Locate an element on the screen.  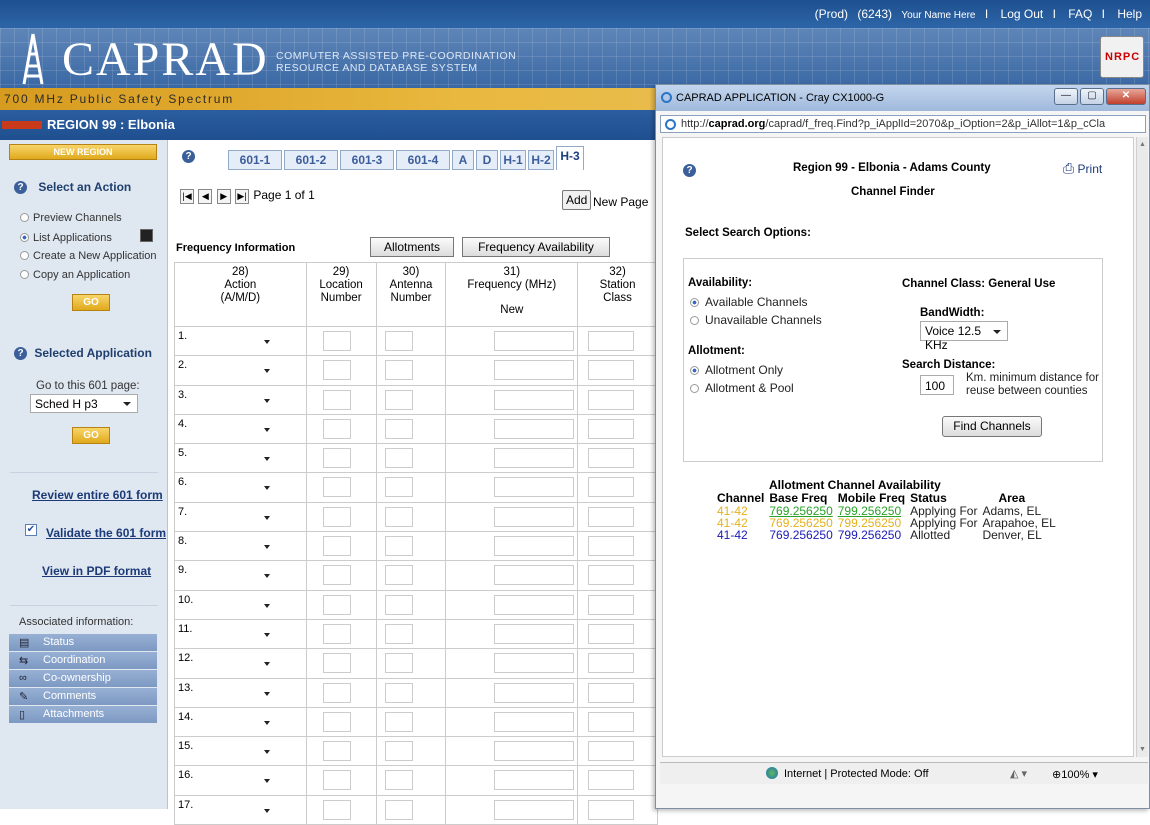
security-icon: ◭ ▾ is located at coordinates (1018, 773).